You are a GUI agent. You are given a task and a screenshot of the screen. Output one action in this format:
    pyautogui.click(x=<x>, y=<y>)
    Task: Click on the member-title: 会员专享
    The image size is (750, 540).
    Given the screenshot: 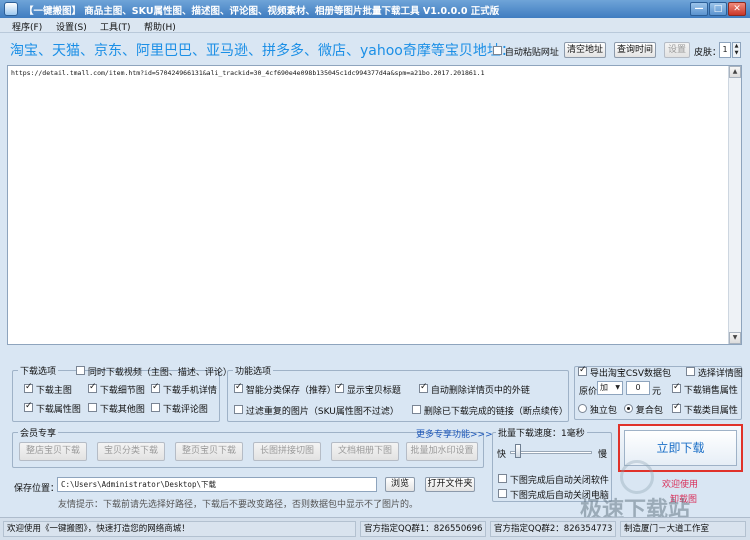 What is the action you would take?
    pyautogui.click(x=38, y=432)
    